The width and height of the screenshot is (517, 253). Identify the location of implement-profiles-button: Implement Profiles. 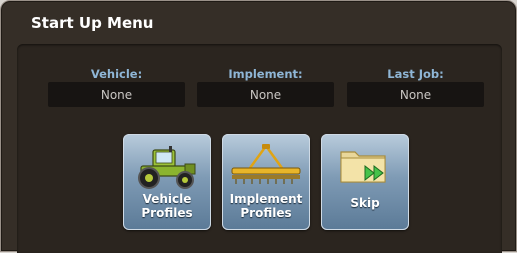
(266, 182).